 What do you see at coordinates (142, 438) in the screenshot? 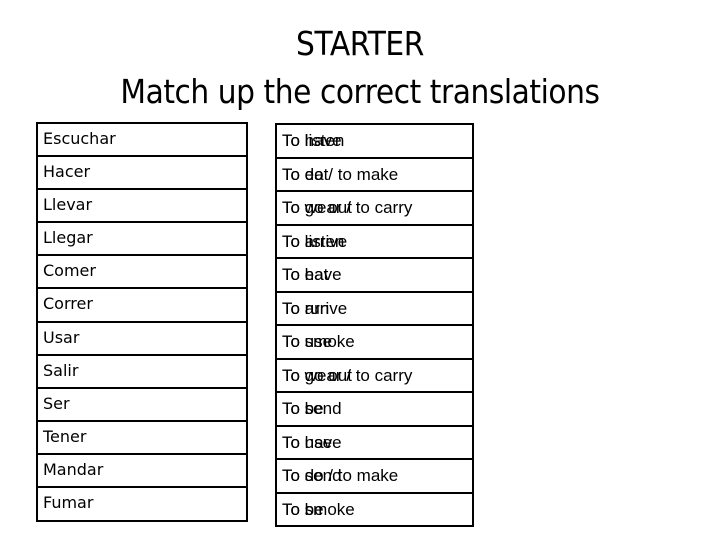
I see `spanish-word-cell: Tener` at bounding box center [142, 438].